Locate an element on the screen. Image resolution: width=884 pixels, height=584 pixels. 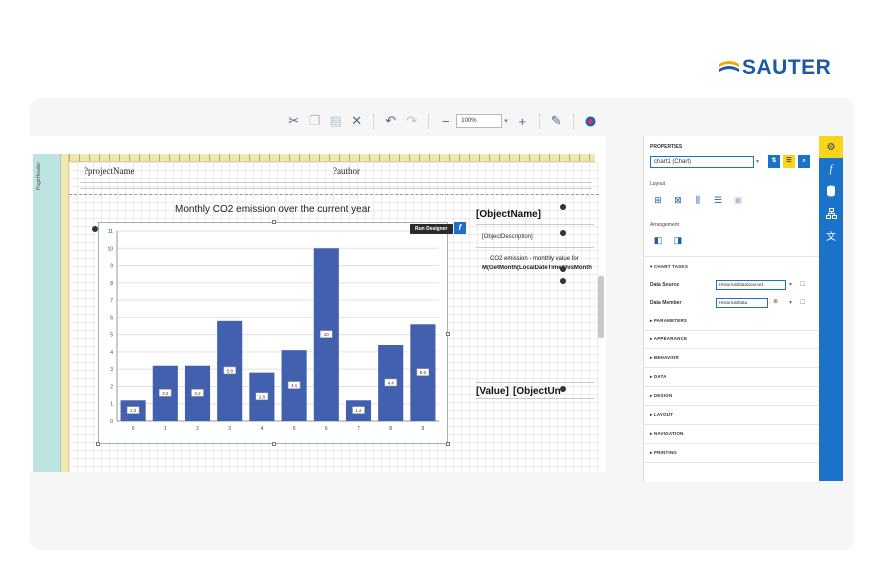
tree-icon is located at coordinates (831, 213).